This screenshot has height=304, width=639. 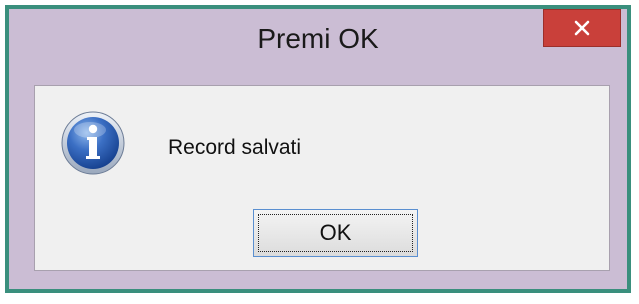 I want to click on dialog-message: Record salvati, so click(x=235, y=147).